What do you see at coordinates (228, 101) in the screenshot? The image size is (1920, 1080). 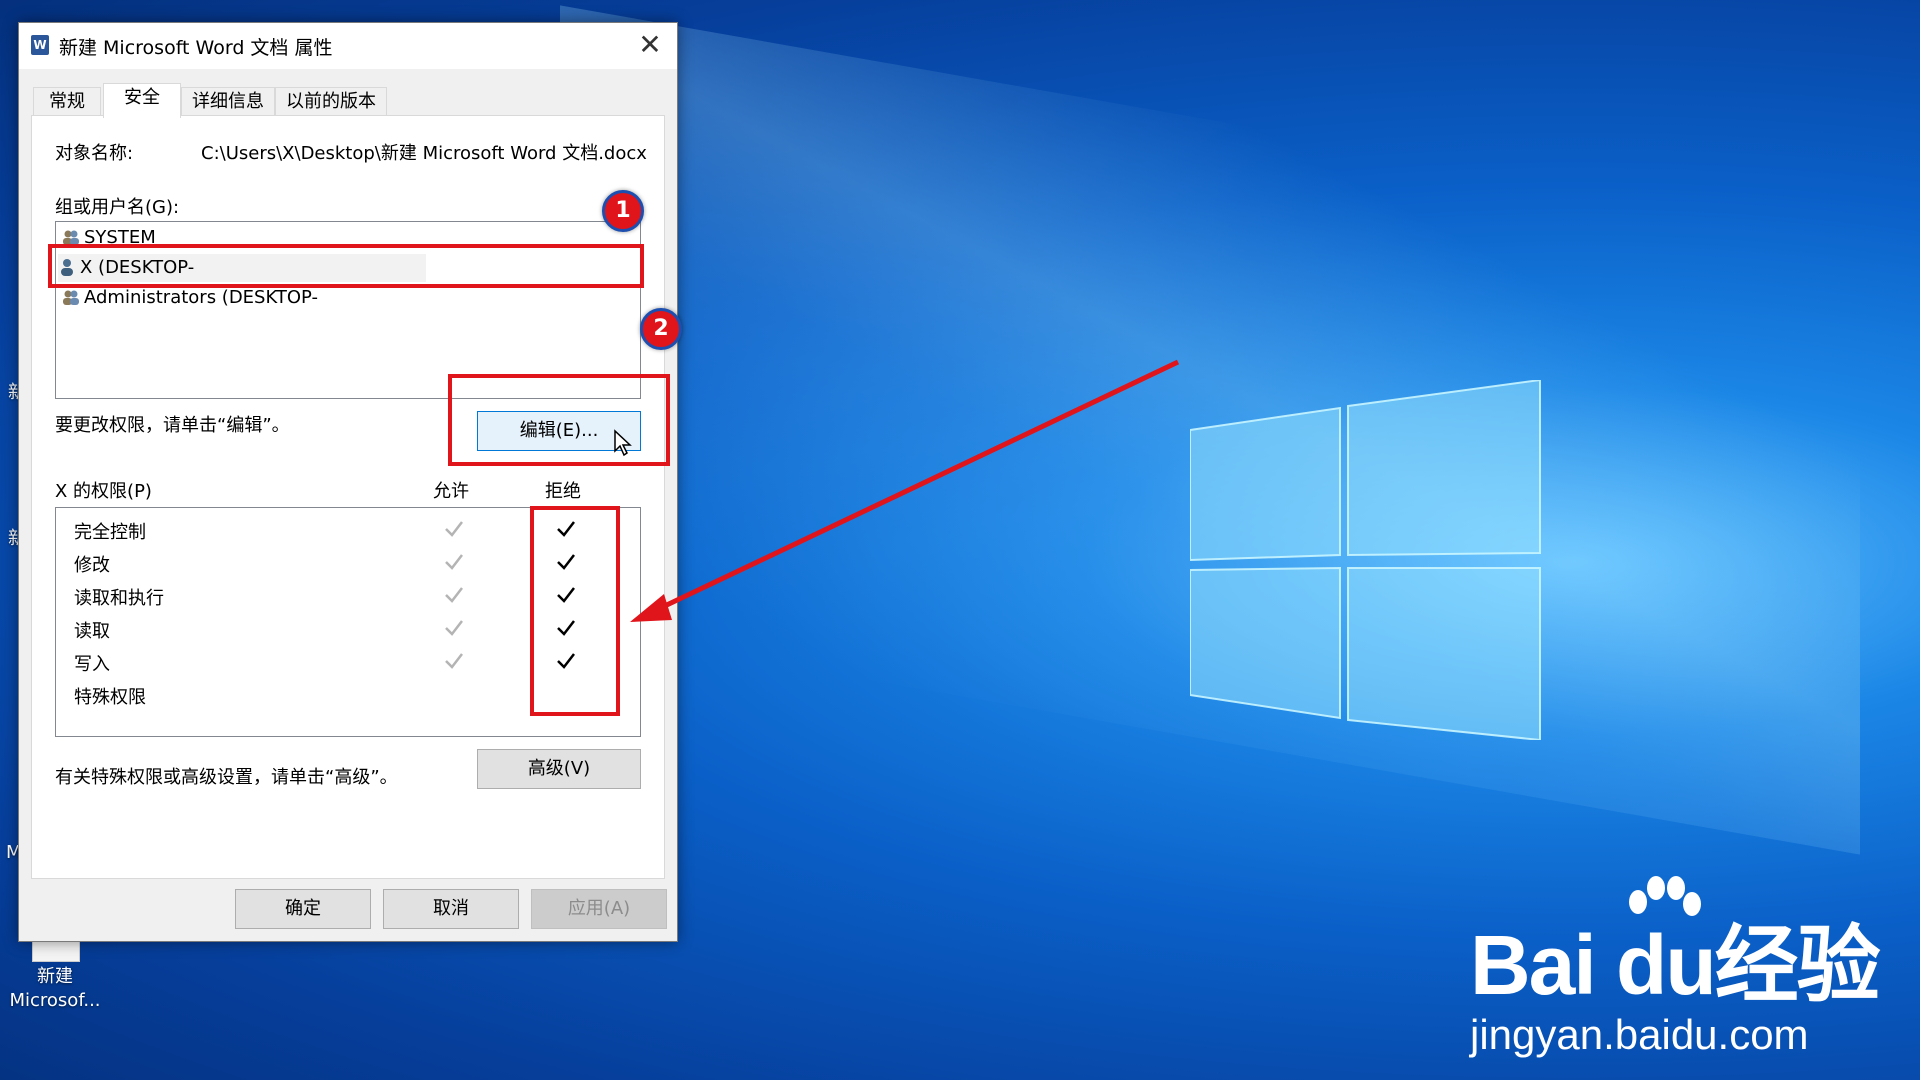 I see `tab-details: 详细信息` at bounding box center [228, 101].